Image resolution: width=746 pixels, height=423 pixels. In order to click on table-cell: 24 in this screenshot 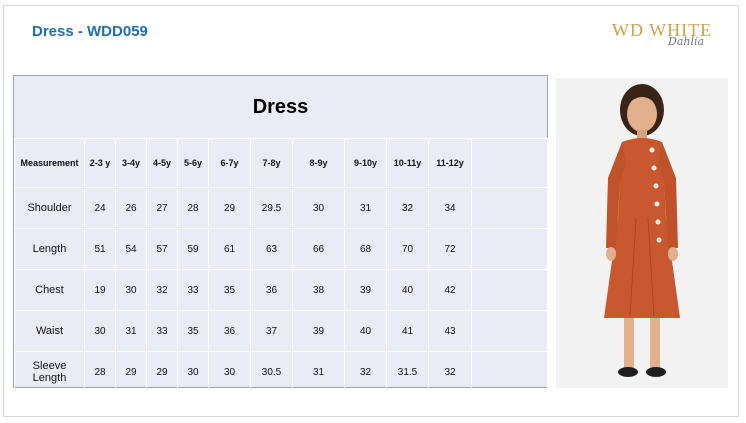, I will do `click(100, 208)`.